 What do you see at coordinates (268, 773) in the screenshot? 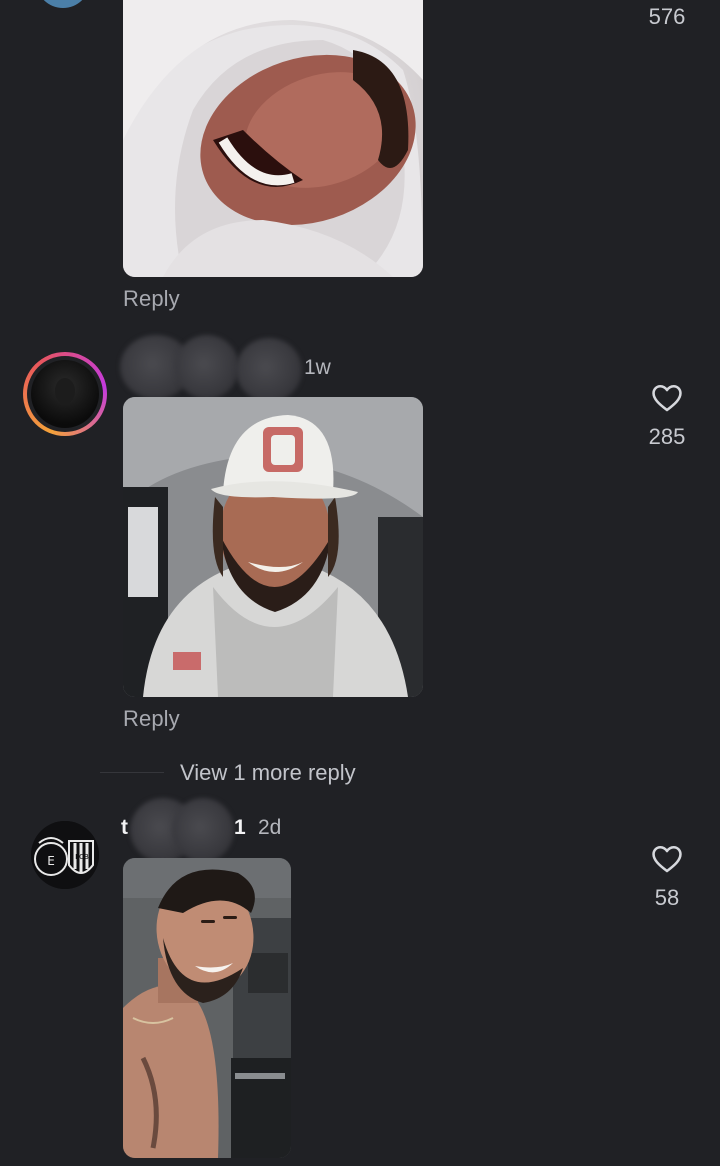
I see `view-more-replies-button: View 1 more reply` at bounding box center [268, 773].